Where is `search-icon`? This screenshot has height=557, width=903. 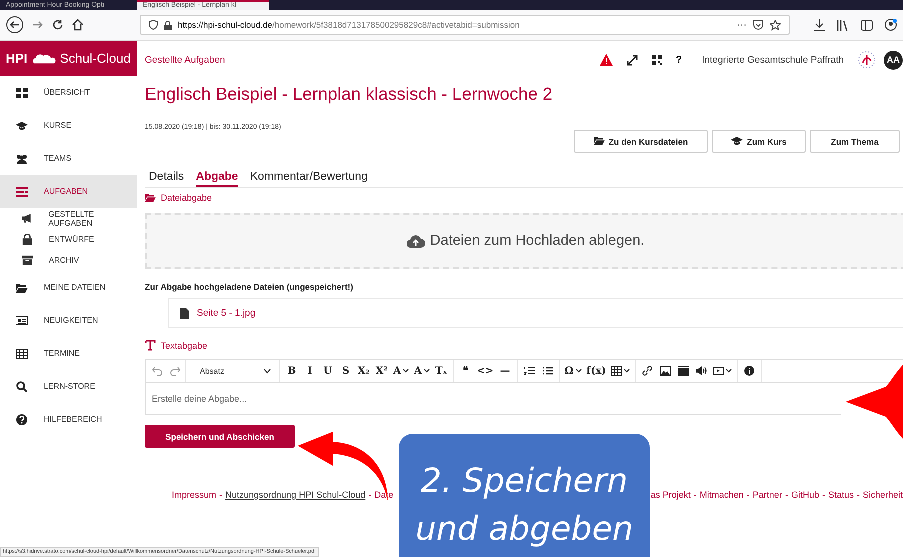
search-icon is located at coordinates (22, 386).